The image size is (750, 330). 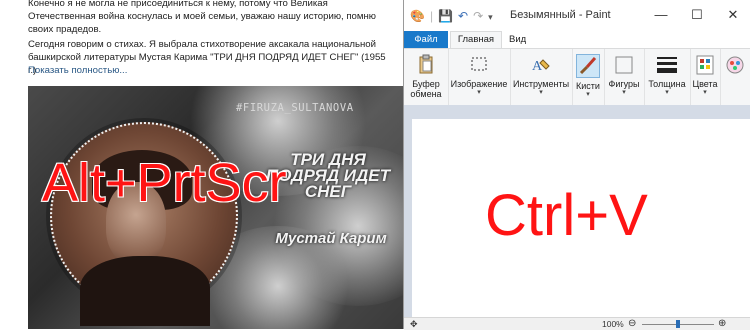 What do you see at coordinates (624, 77) in the screenshot?
I see `shapes-group: Фигуры ▾` at bounding box center [624, 77].